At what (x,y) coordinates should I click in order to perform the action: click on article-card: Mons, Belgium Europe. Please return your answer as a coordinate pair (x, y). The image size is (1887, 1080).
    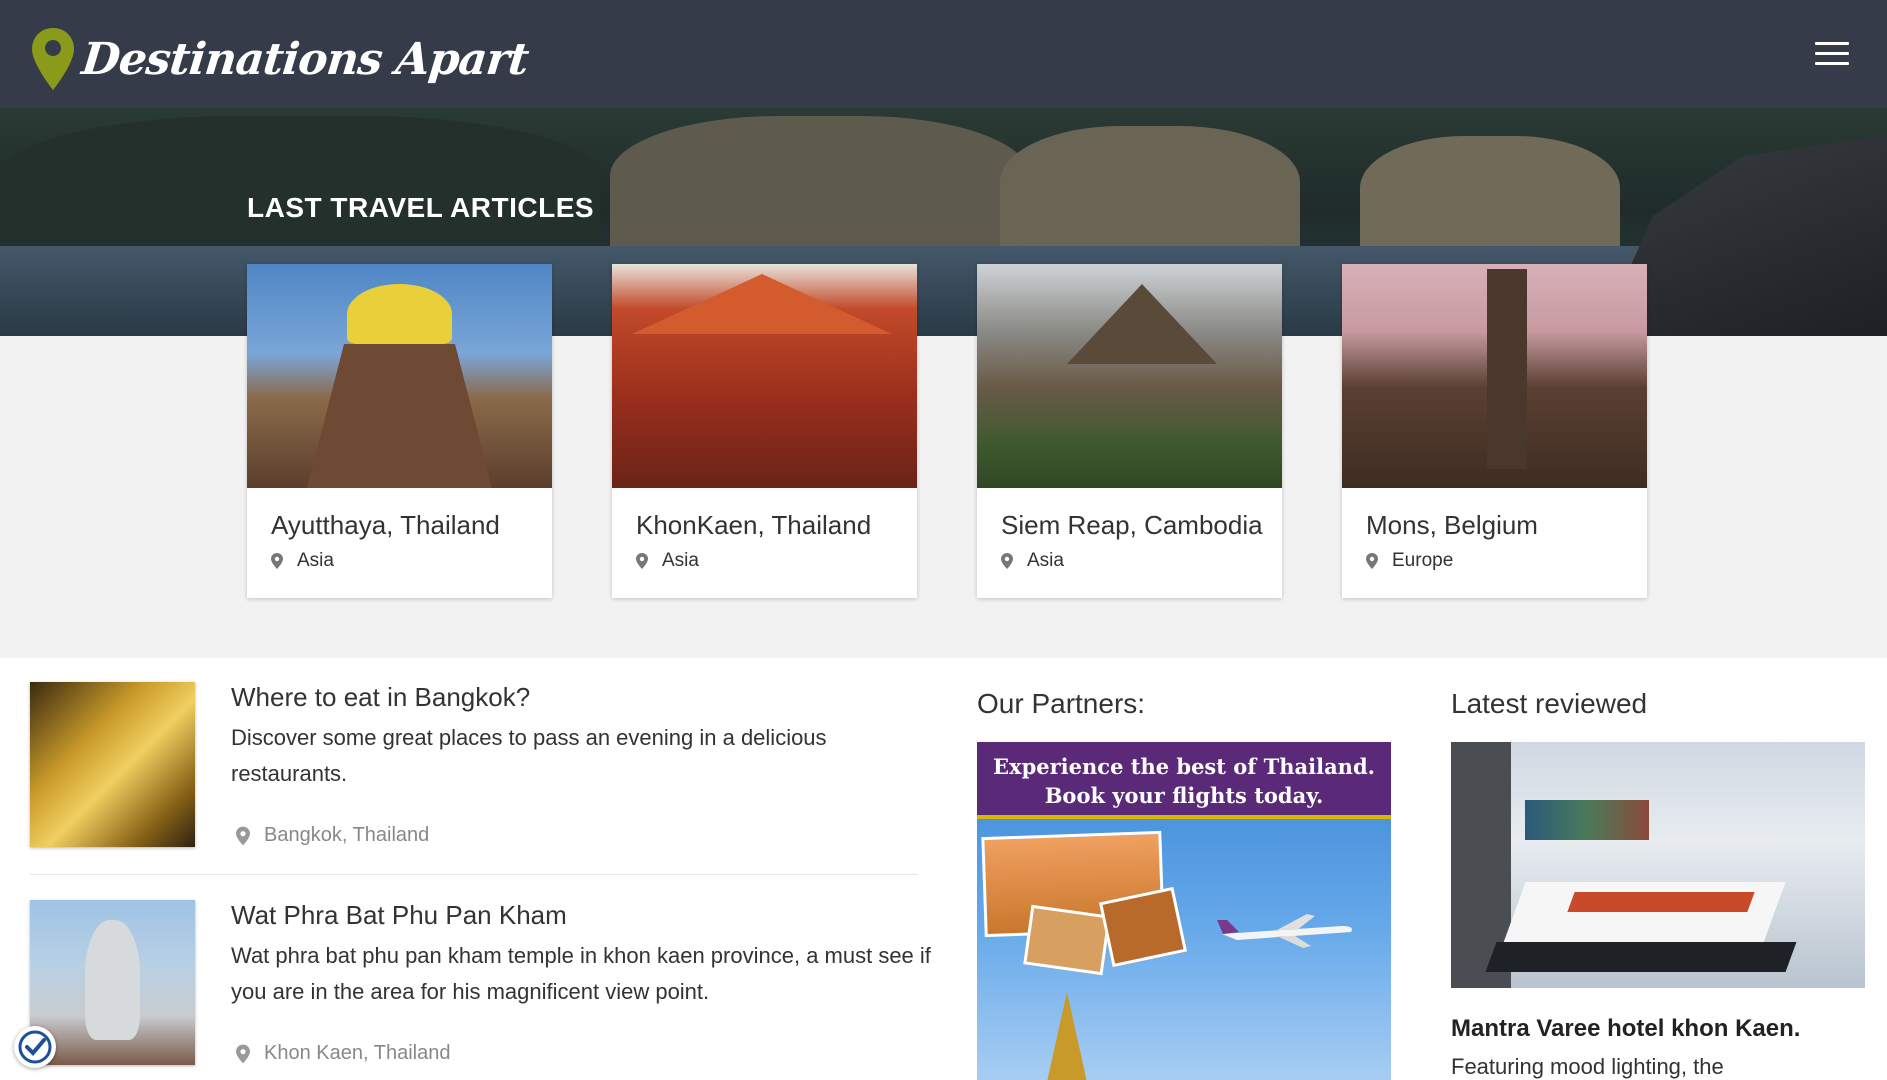
    Looking at the image, I should click on (1494, 431).